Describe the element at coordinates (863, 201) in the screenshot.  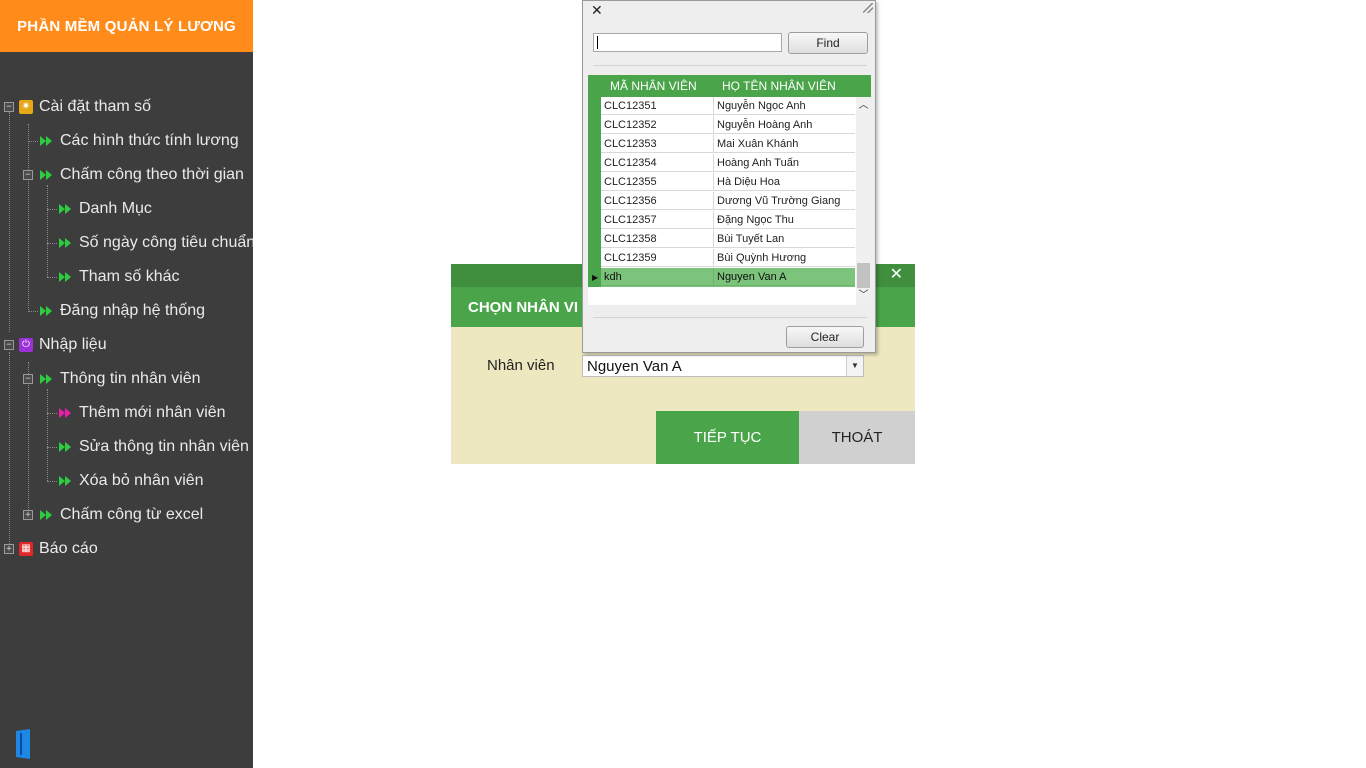
I see `vertical-scrollbar: ︿ ﹀` at that location.